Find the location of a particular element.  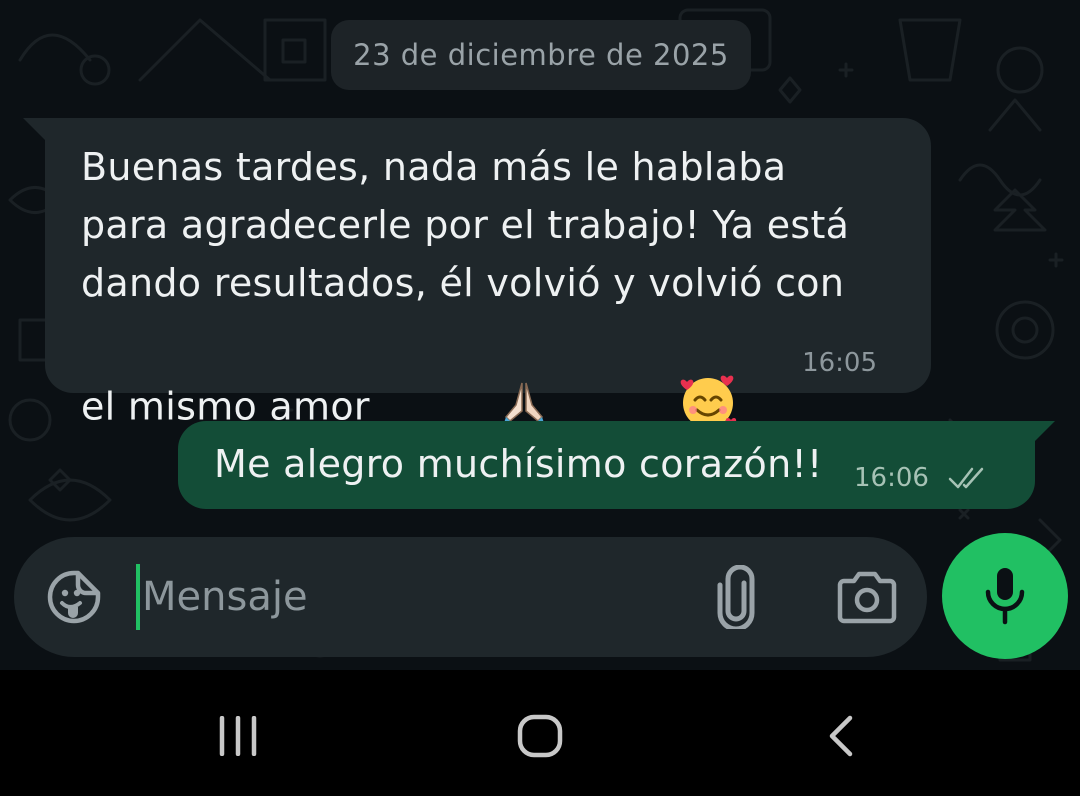

date-separator: 23 de diciembre de 2025 is located at coordinates (541, 55).